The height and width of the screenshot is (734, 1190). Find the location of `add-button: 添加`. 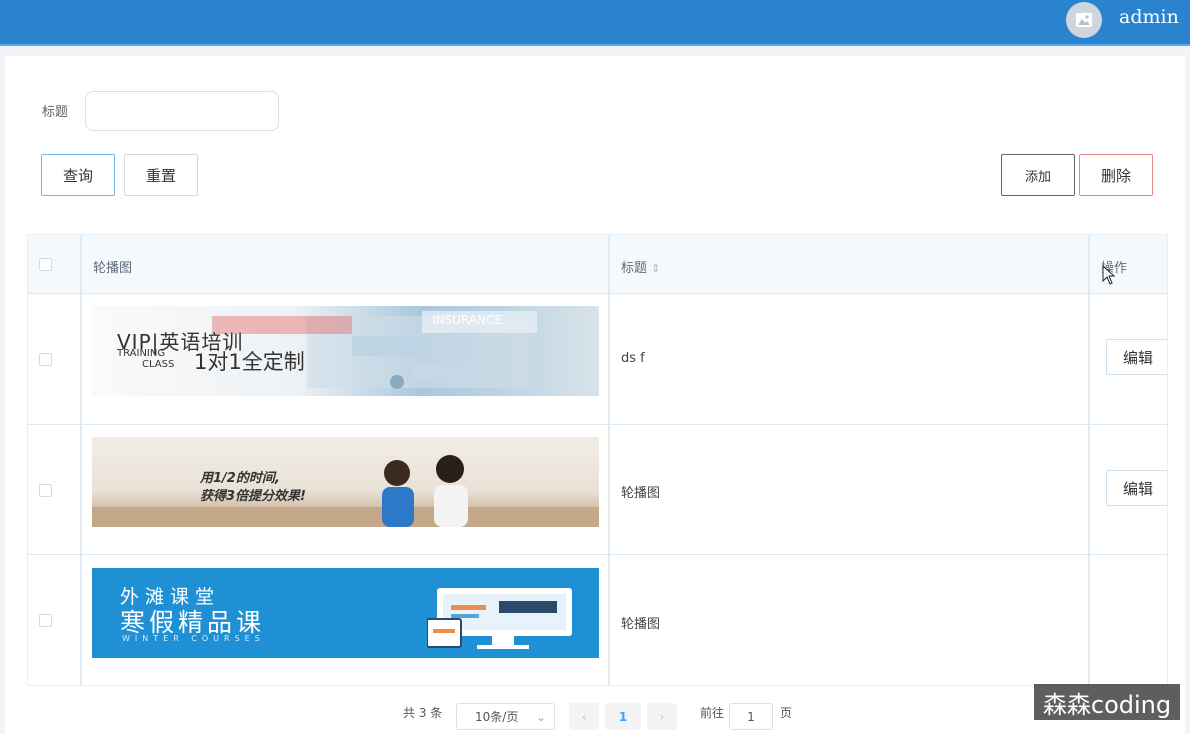

add-button: 添加 is located at coordinates (1038, 175).